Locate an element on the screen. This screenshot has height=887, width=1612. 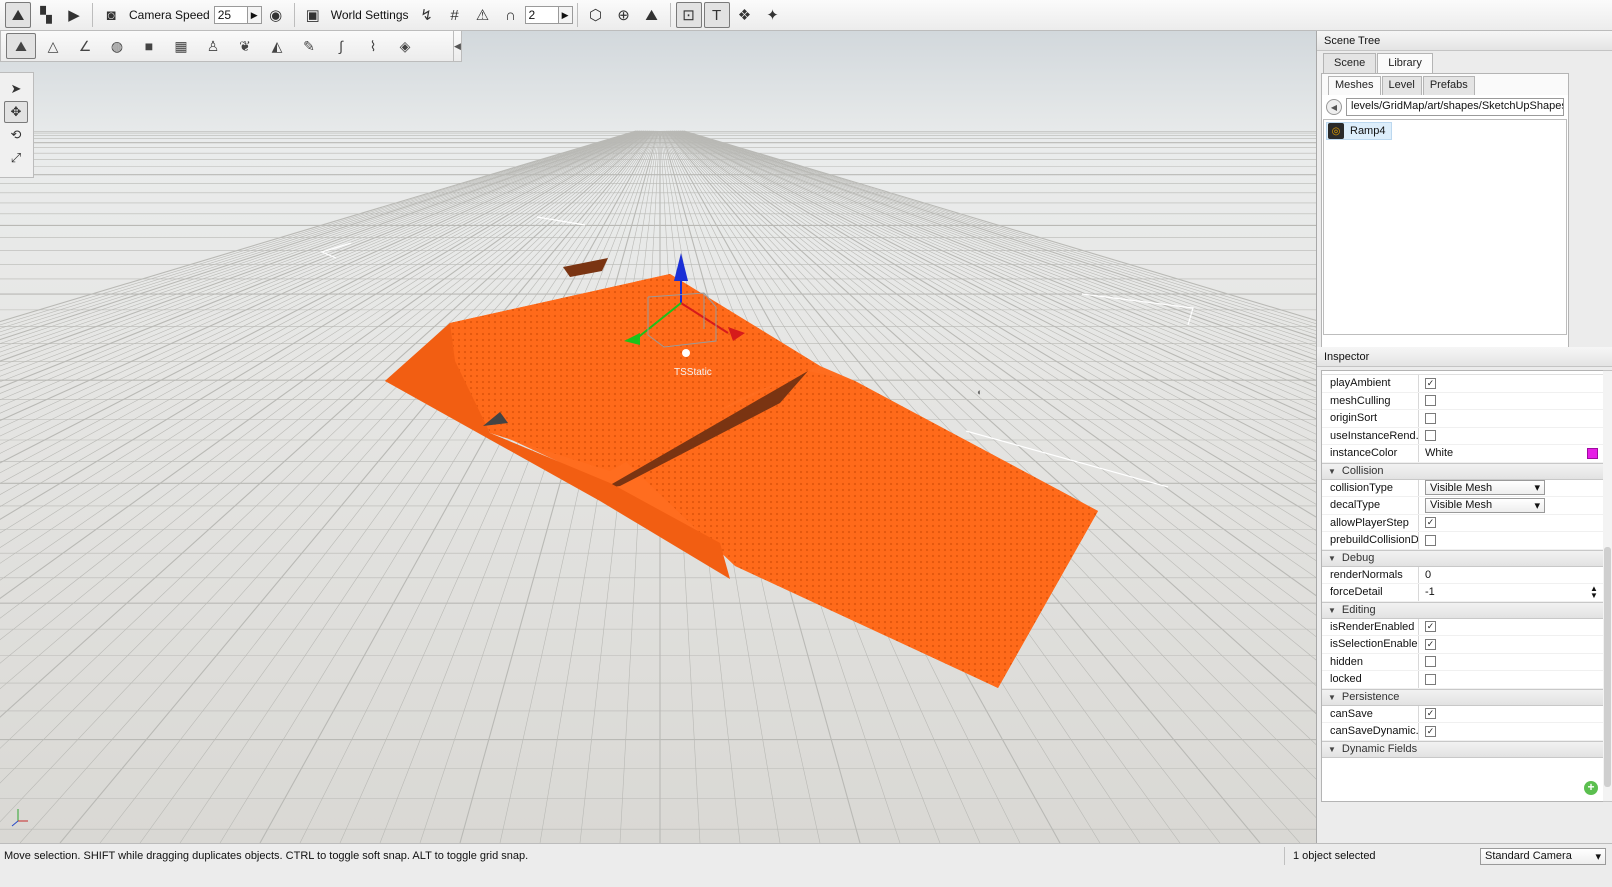
select-arrow-icon: ➤ is located at coordinates (16, 89).